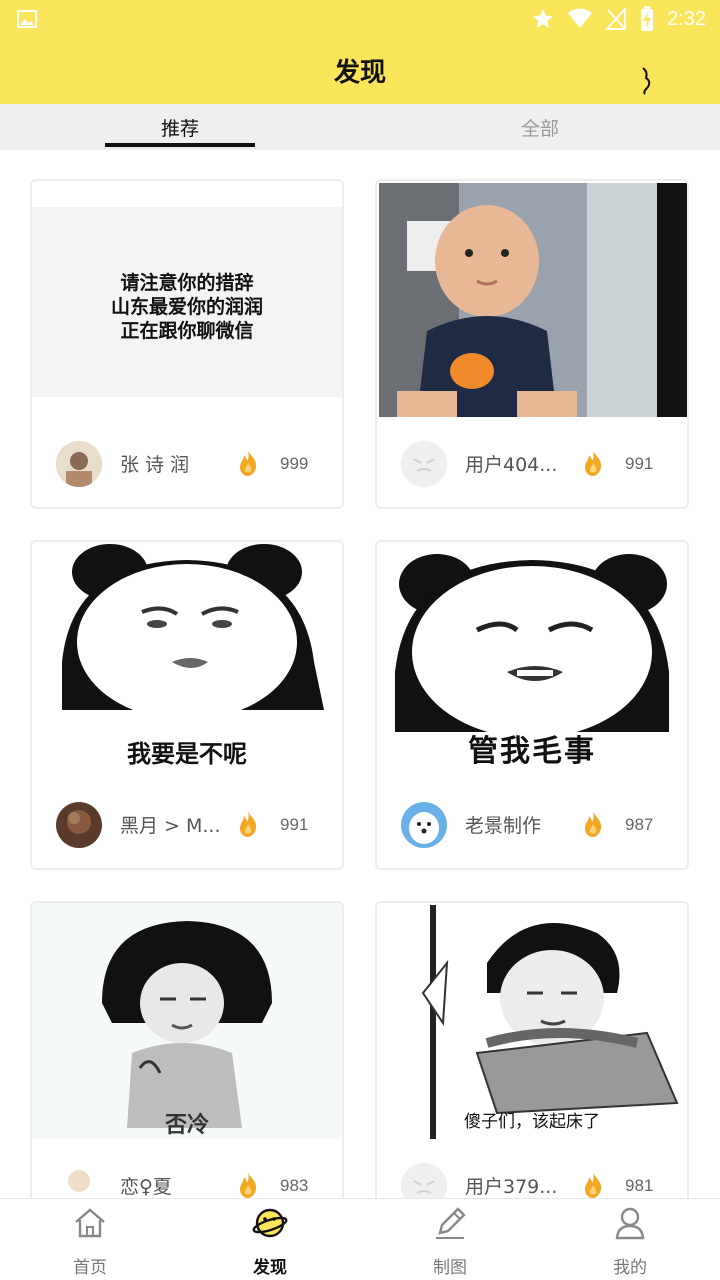  I want to click on image-text-line: 请注意你的措辞, so click(187, 283).